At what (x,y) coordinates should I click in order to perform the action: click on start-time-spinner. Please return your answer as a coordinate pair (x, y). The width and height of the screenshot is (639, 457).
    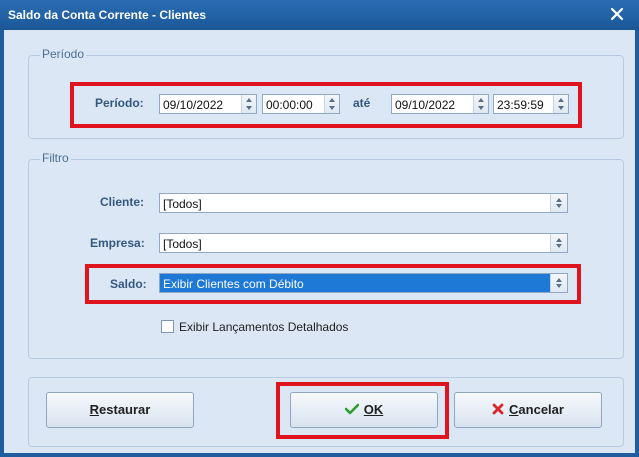
    Looking at the image, I should click on (331, 104).